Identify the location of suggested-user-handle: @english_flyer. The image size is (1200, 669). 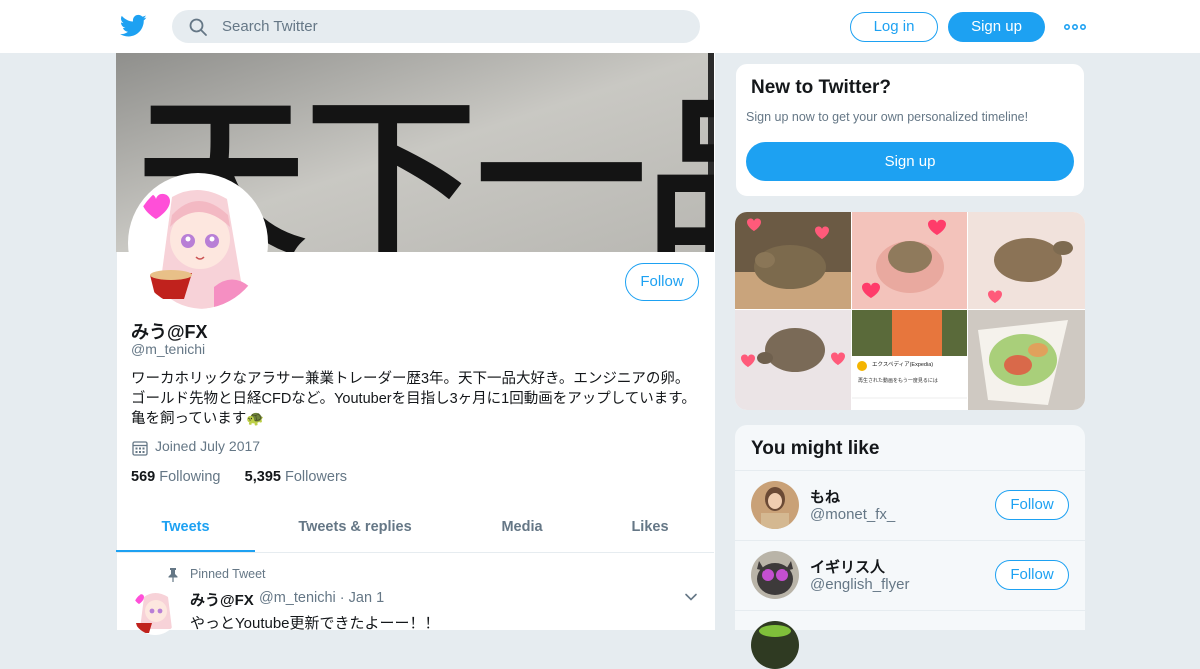
(859, 584).